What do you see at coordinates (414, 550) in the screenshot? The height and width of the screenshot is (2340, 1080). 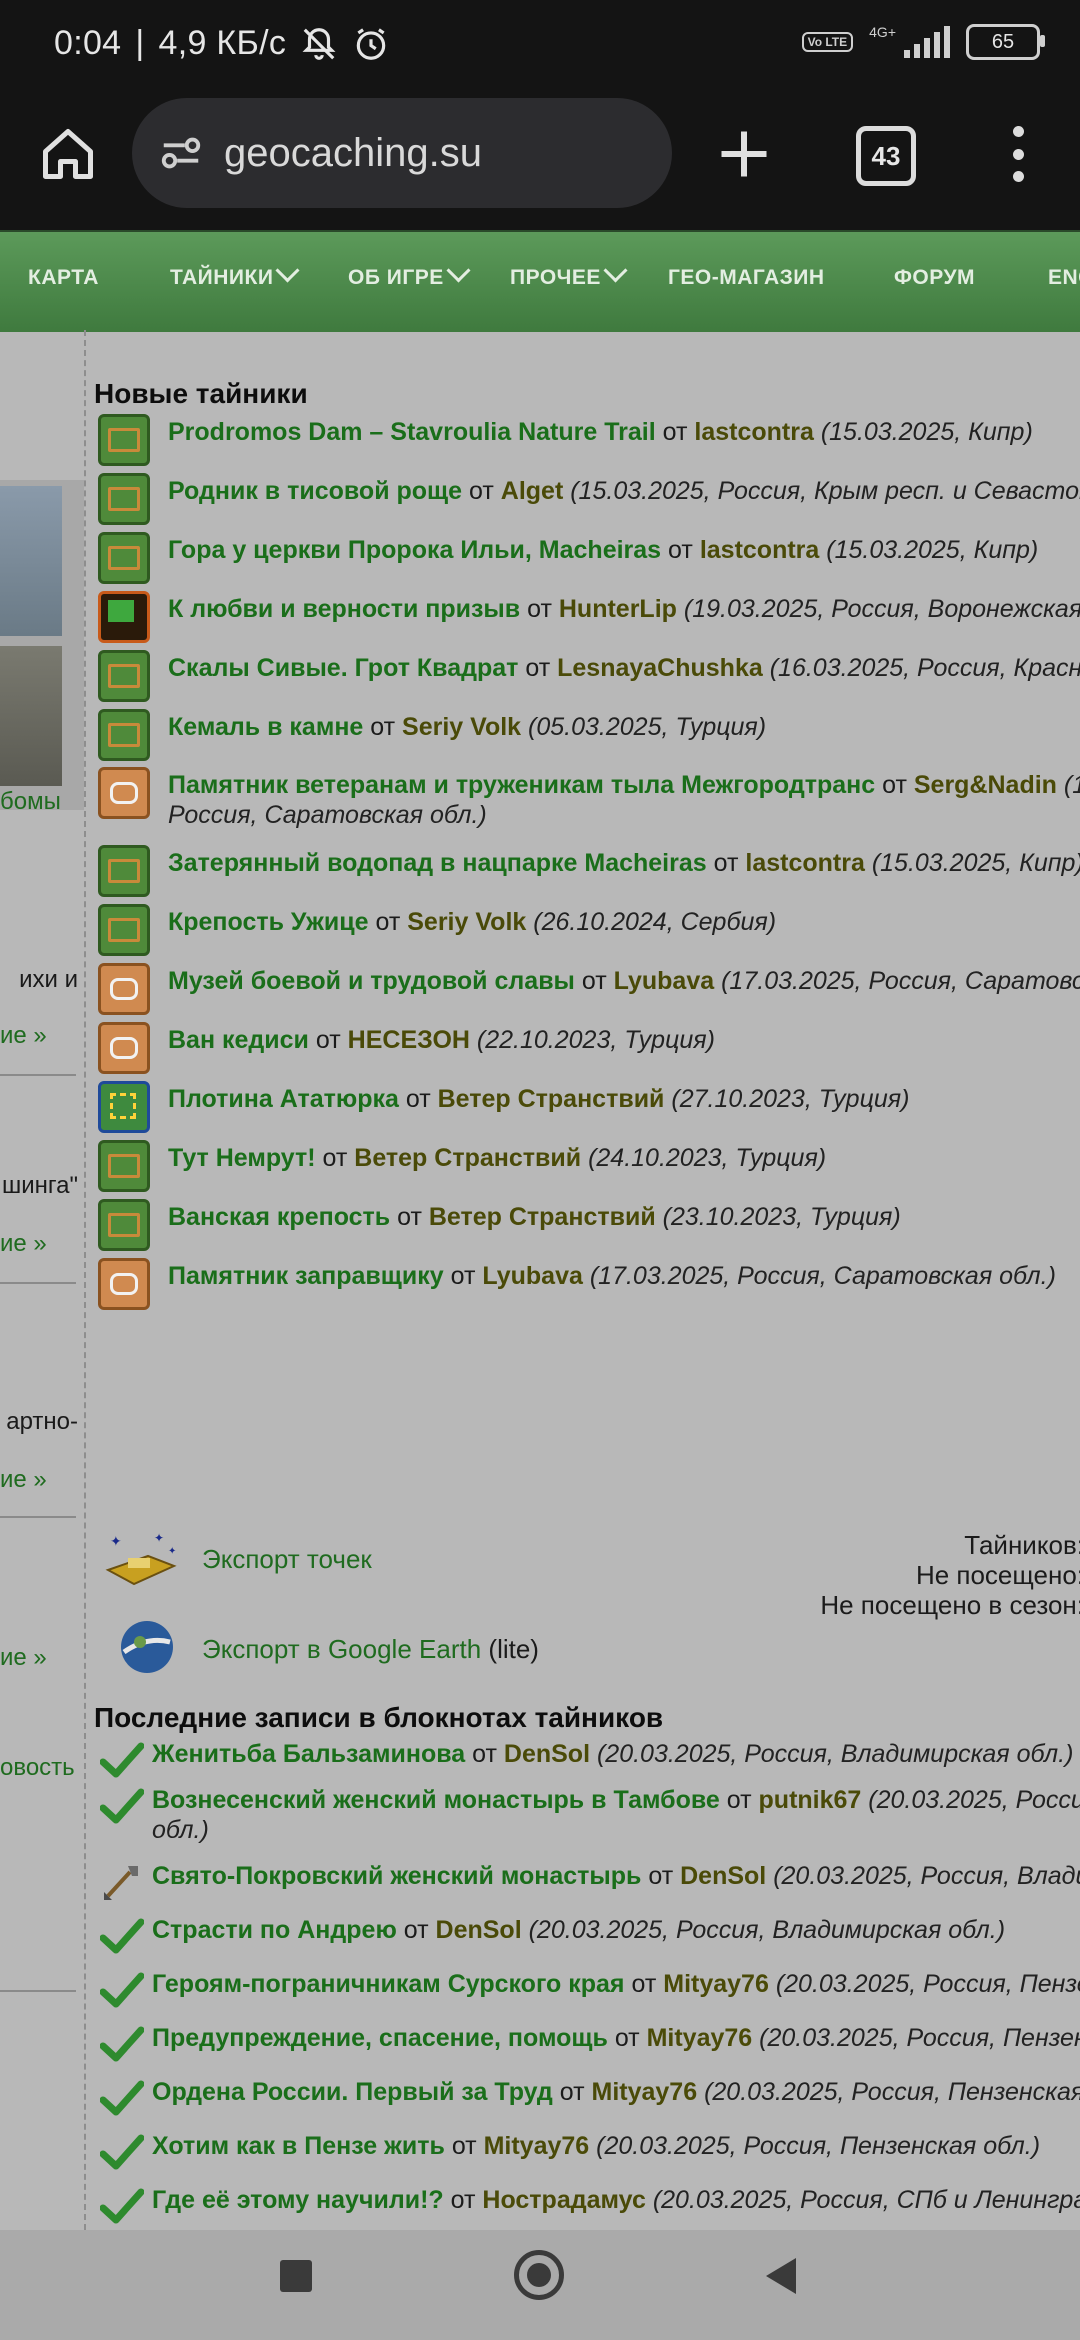 I see `cache-name-link: Гора у церкви Пророка Ильи, Macheiras` at bounding box center [414, 550].